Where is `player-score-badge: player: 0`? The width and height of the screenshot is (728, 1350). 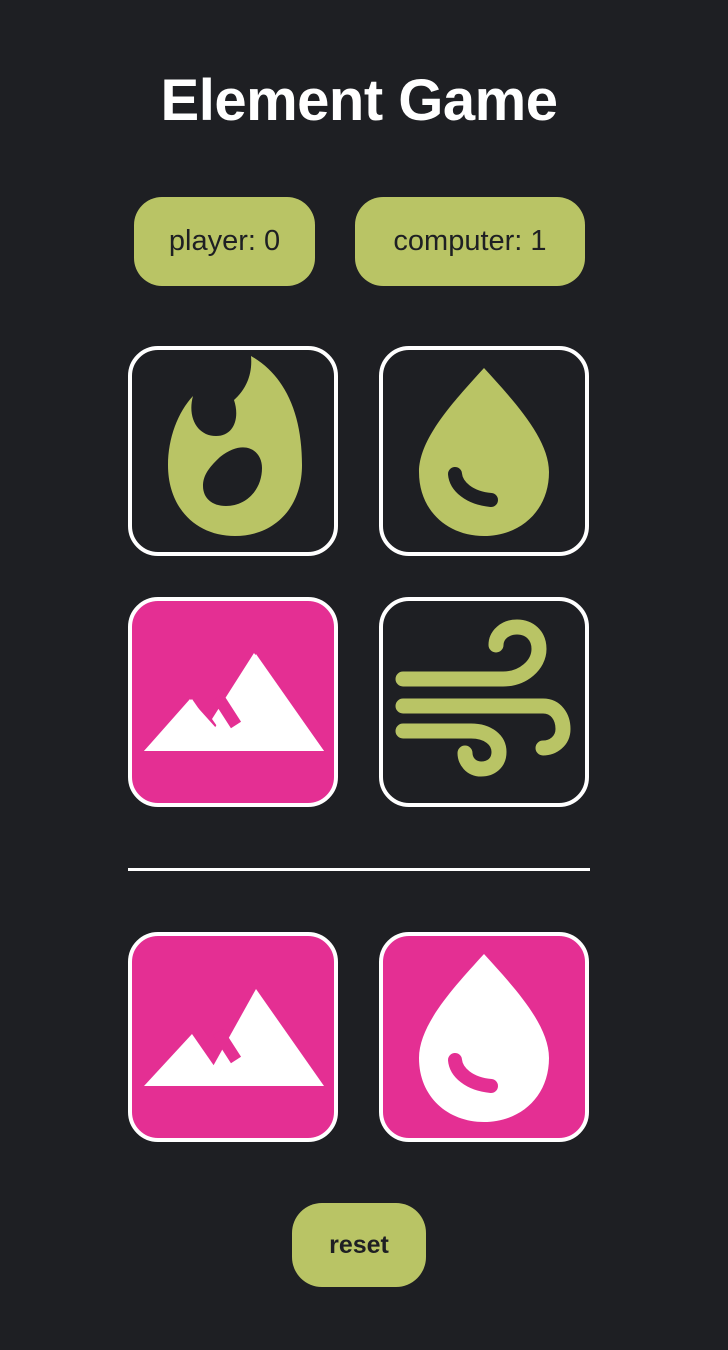 player-score-badge: player: 0 is located at coordinates (224, 241).